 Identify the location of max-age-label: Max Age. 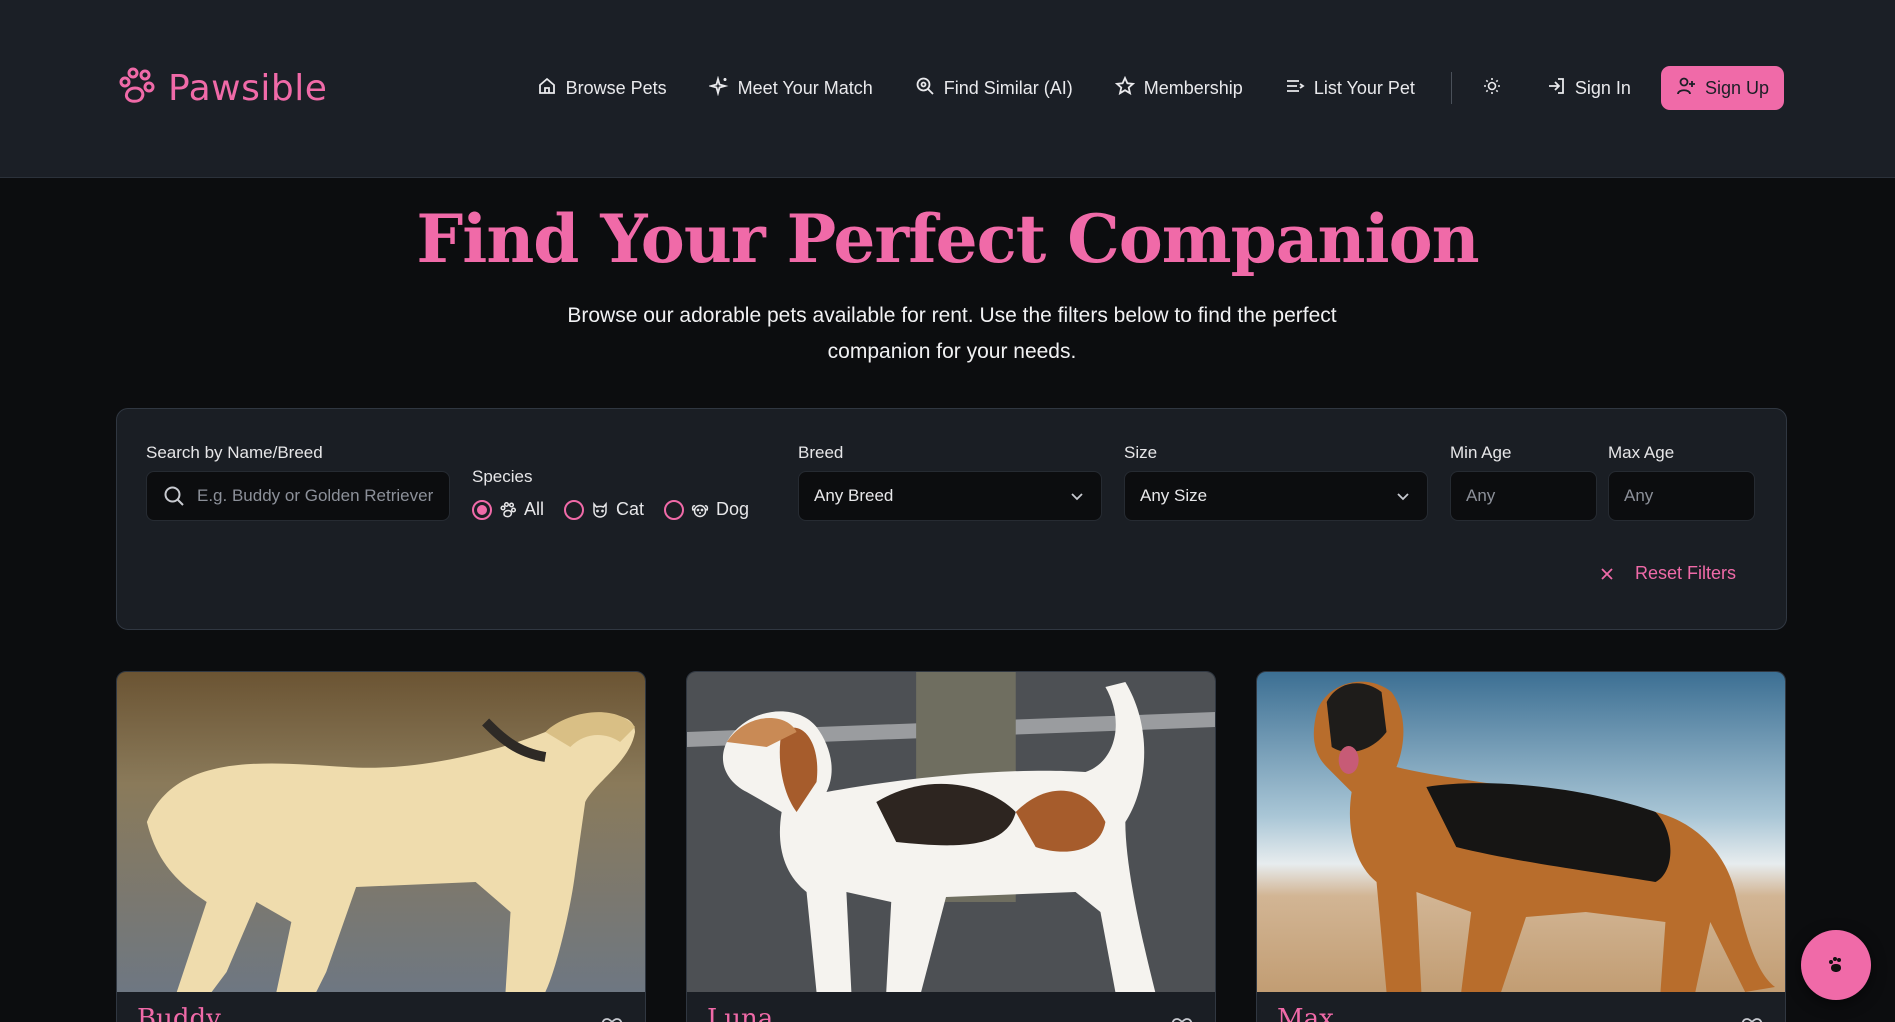
(1641, 452).